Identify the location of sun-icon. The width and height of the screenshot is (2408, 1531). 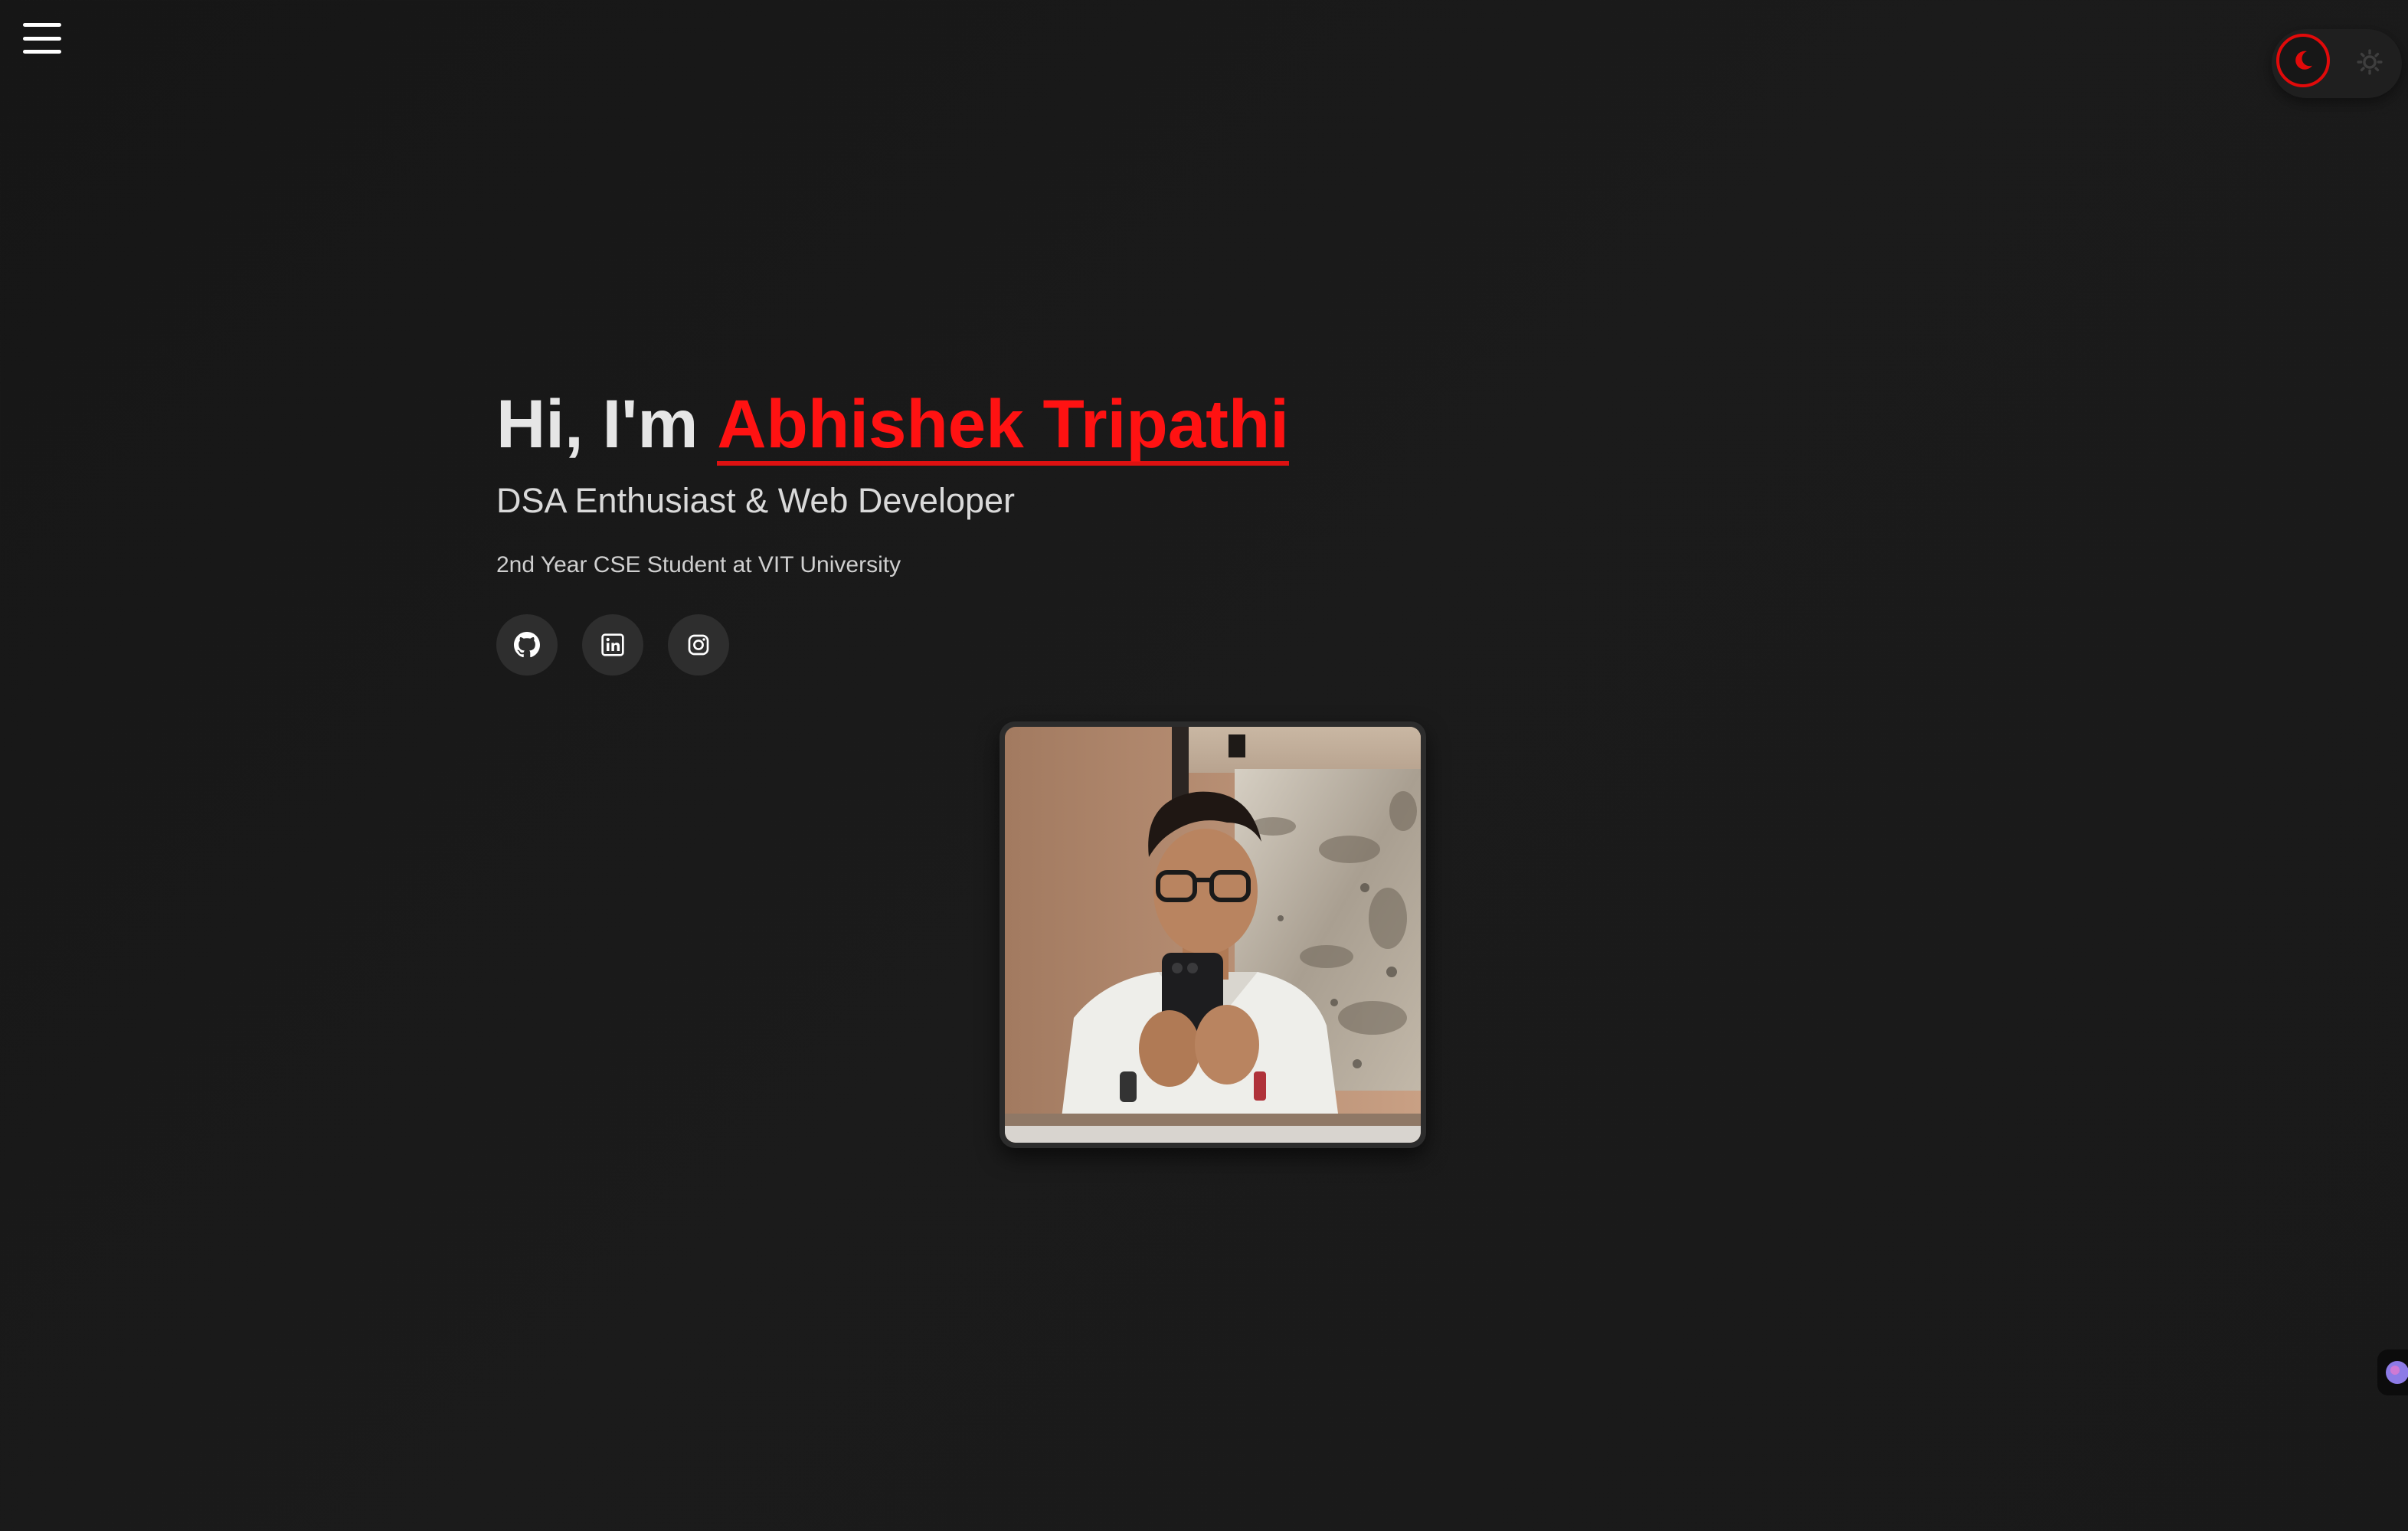
(2370, 62).